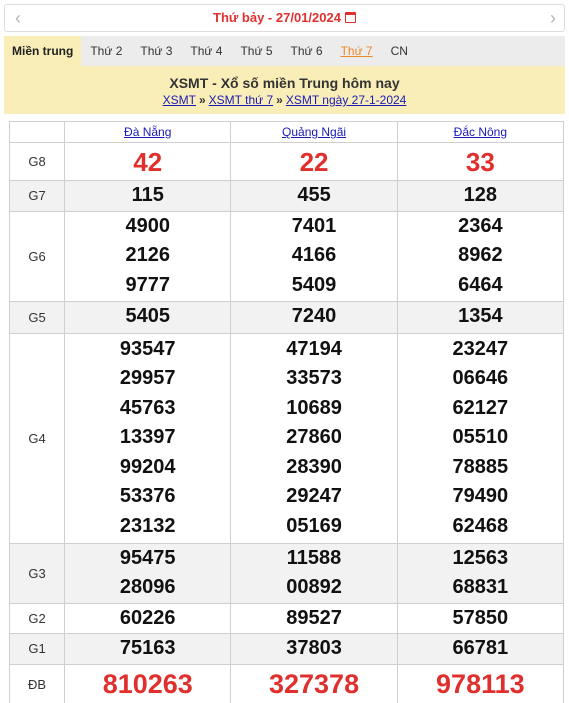  I want to click on prize-cell: 95475 28096, so click(148, 573).